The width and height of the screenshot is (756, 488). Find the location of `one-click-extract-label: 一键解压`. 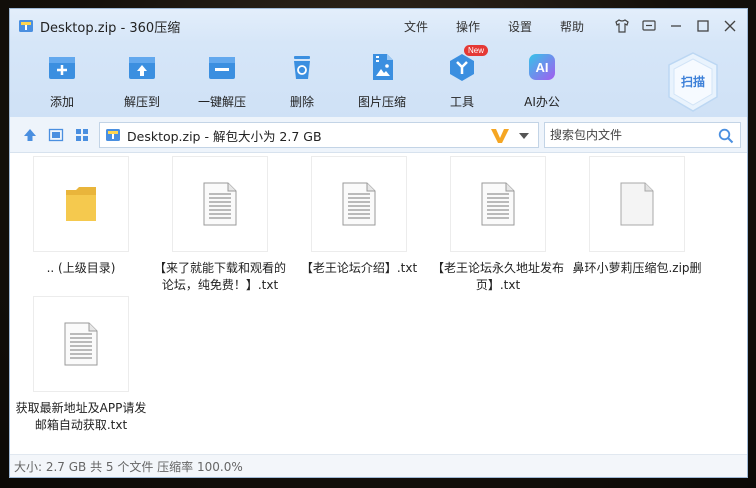

one-click-extract-label: 一键解压 is located at coordinates (221, 102).